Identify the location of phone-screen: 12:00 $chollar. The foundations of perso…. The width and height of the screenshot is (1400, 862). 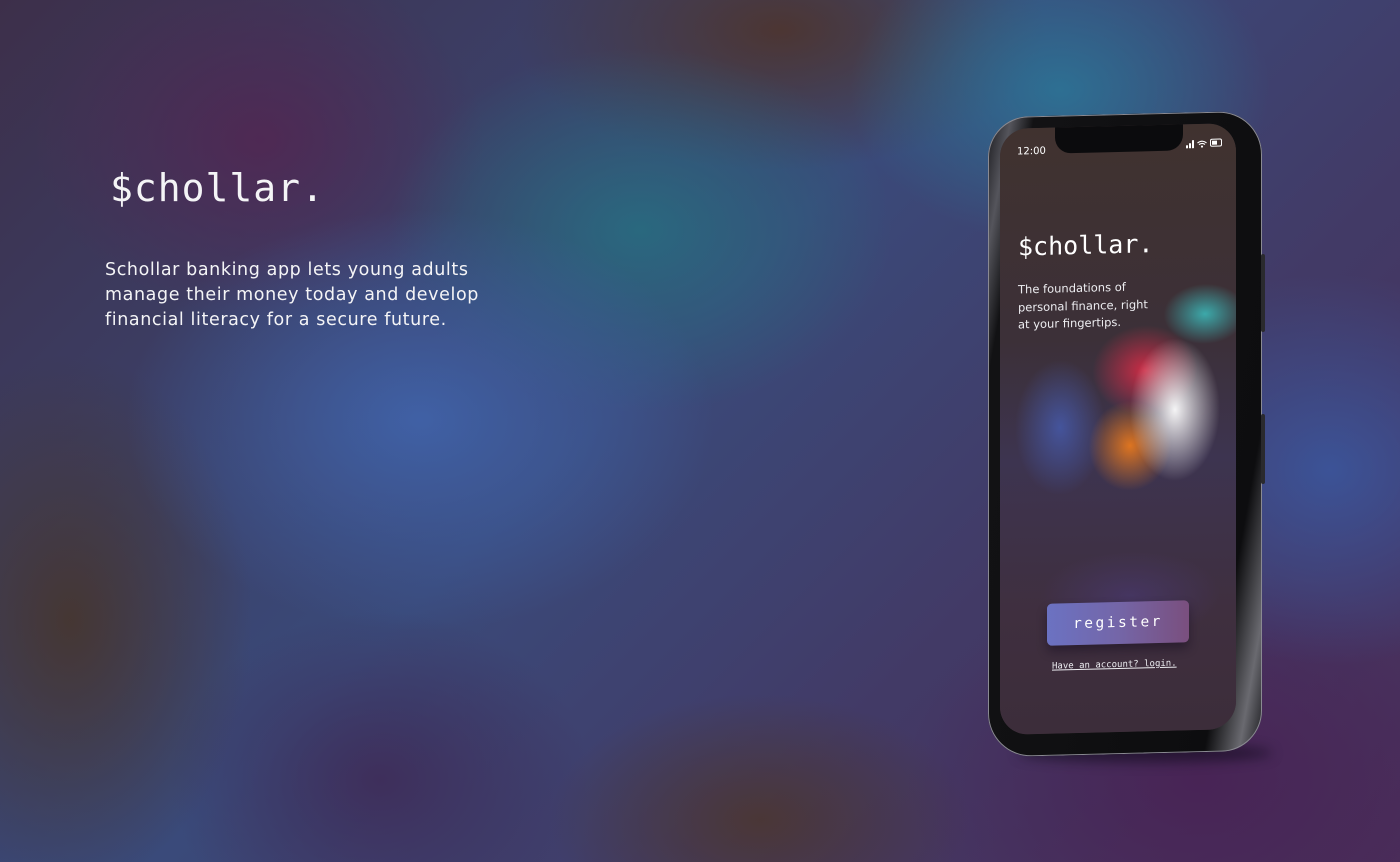
(1118, 429).